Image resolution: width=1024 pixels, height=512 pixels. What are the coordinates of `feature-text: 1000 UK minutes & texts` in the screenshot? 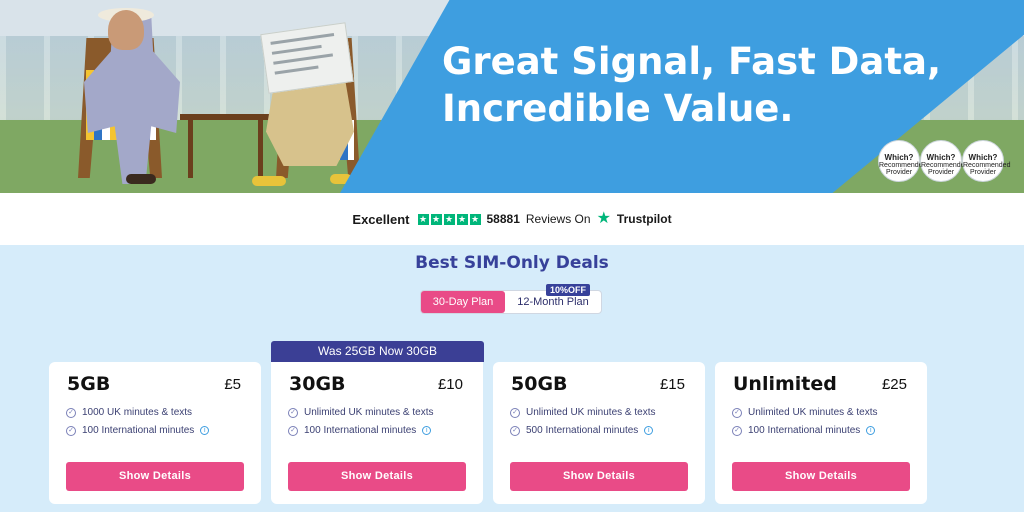 It's located at (137, 412).